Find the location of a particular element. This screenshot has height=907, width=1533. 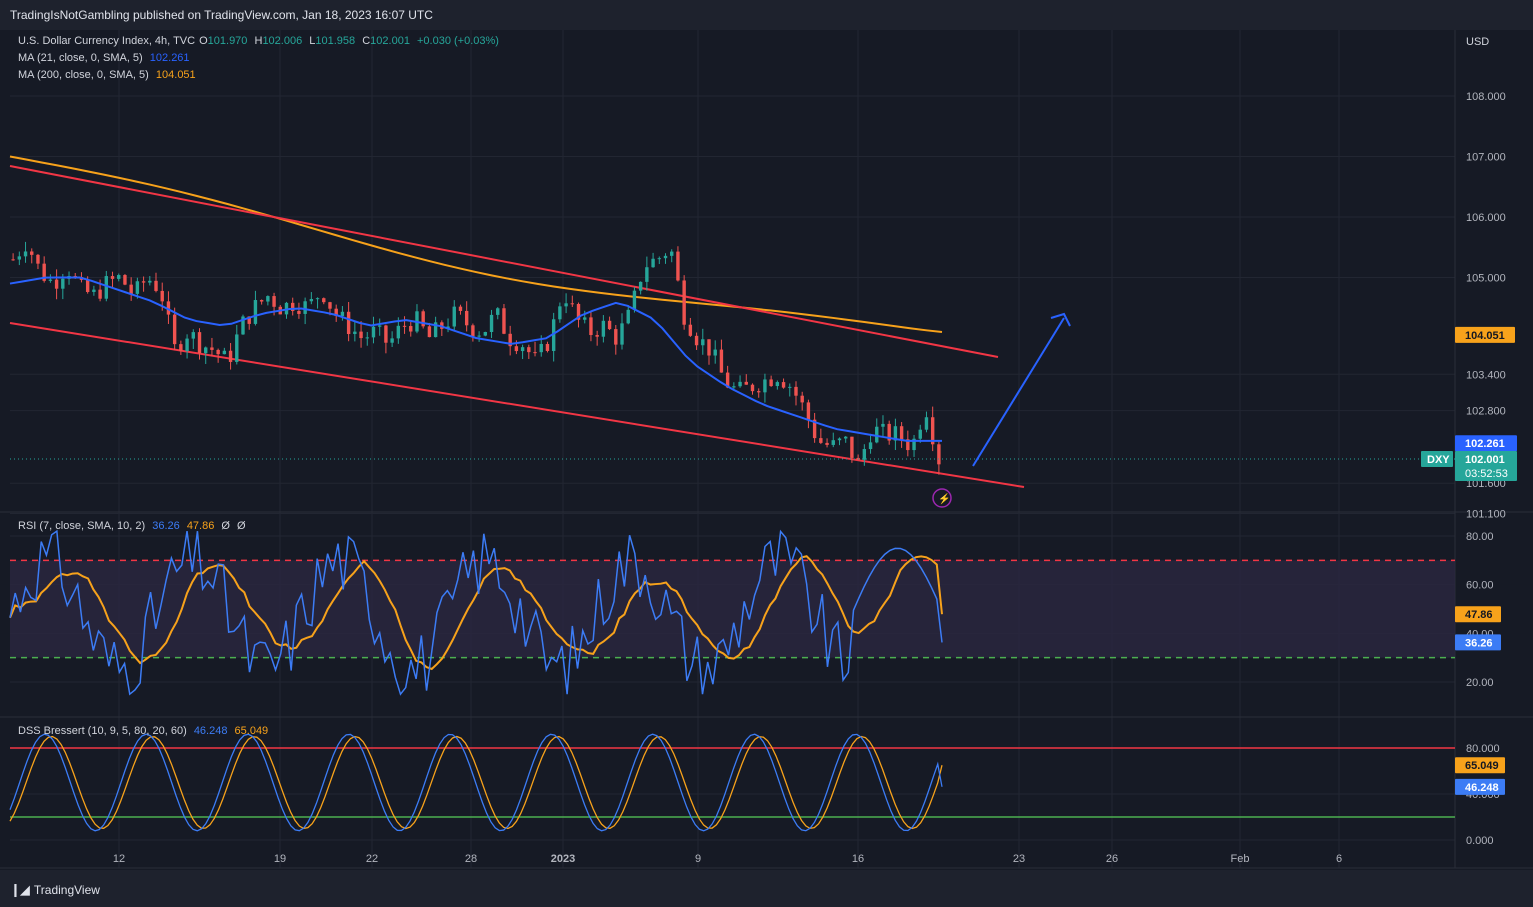

ma200-value: 104.051 is located at coordinates (175, 75).